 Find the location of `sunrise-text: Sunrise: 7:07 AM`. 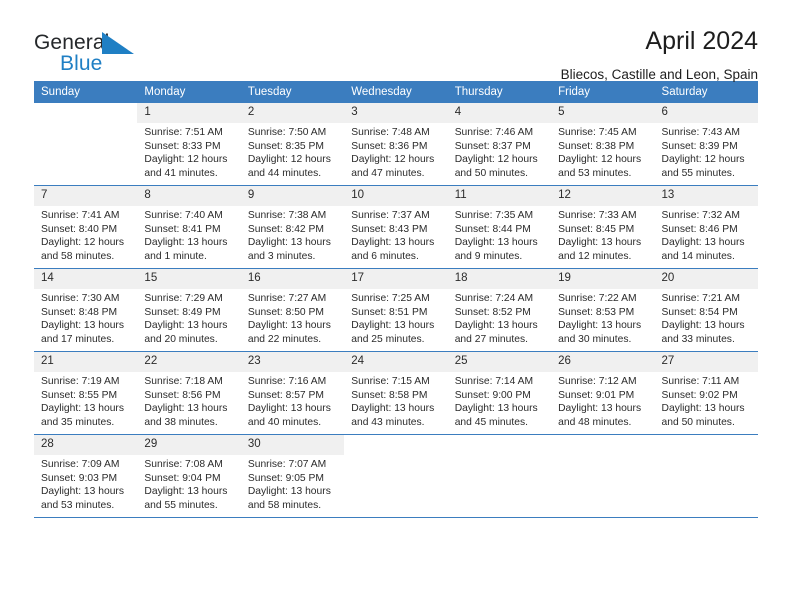

sunrise-text: Sunrise: 7:07 AM is located at coordinates (287, 464).